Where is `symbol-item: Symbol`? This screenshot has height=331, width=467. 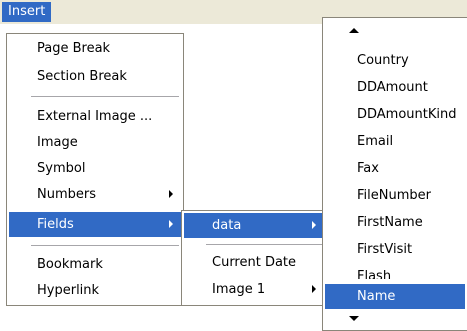 symbol-item: Symbol is located at coordinates (95, 168).